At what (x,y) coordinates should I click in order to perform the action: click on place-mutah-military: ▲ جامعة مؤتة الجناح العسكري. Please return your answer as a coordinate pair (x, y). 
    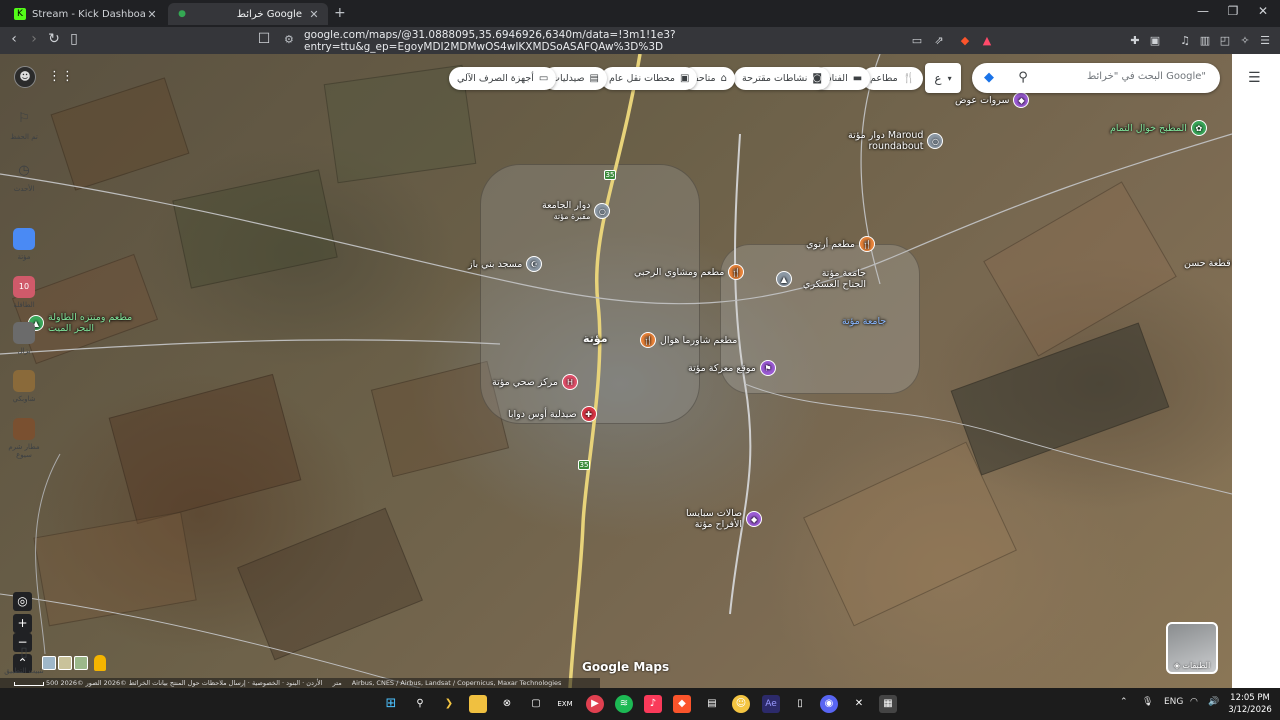
    Looking at the image, I should click on (821, 279).